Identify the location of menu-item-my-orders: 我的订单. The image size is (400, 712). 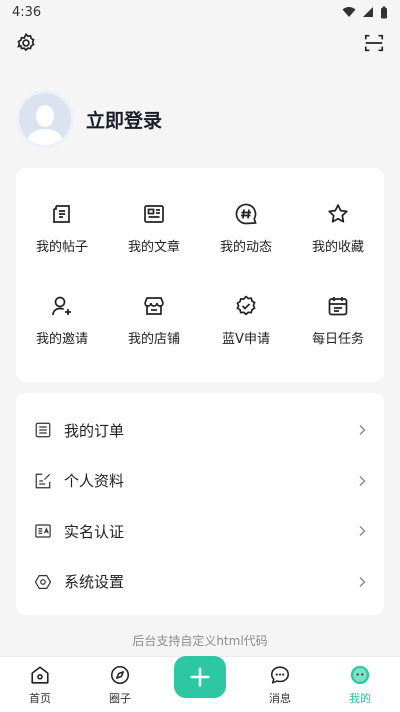
(200, 430).